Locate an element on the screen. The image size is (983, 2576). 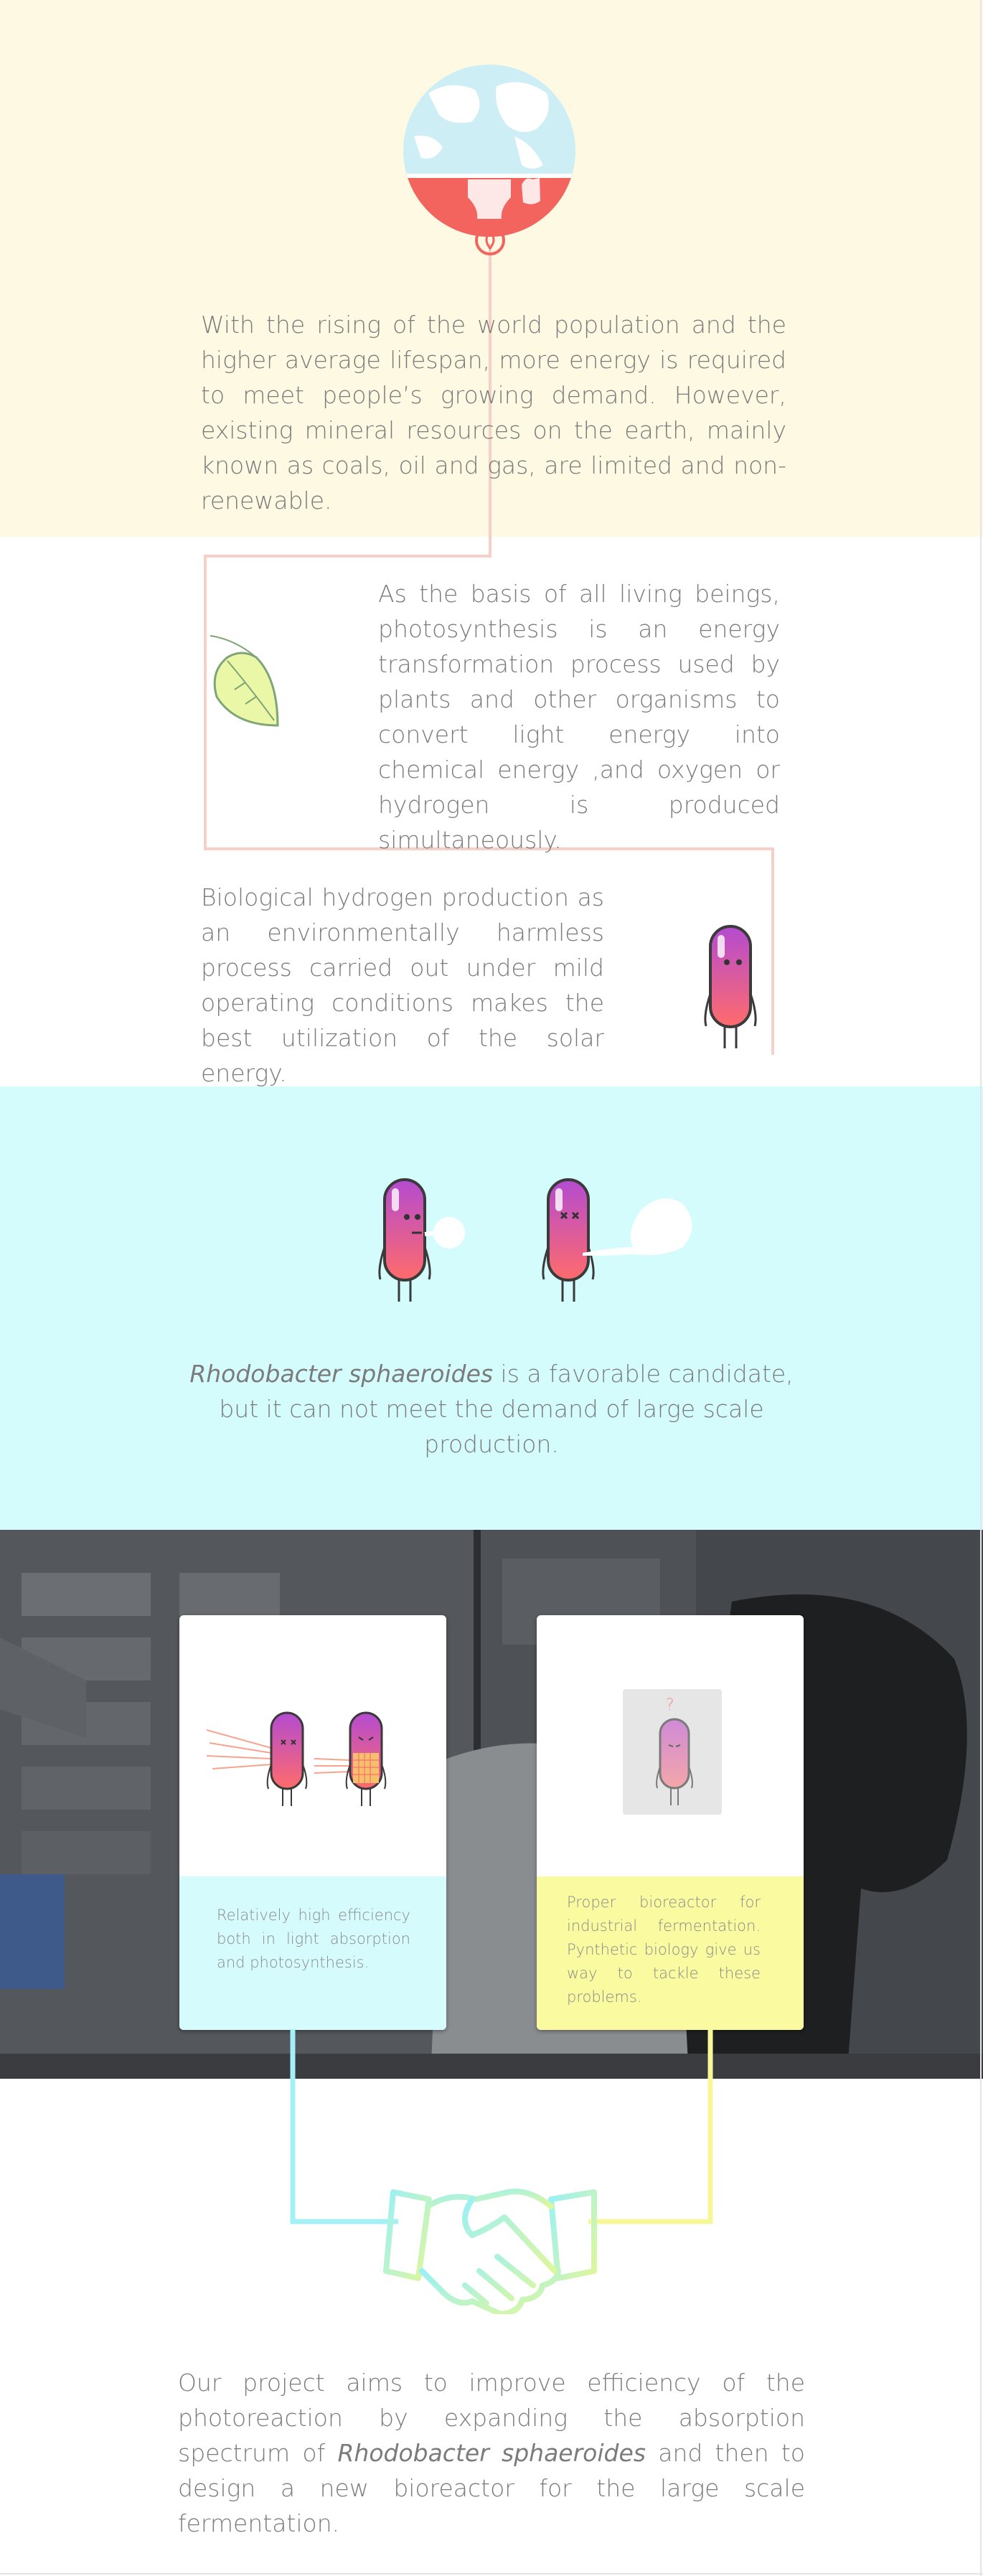
project-species: Rhodobacter sphaeroides is located at coordinates (491, 2453).